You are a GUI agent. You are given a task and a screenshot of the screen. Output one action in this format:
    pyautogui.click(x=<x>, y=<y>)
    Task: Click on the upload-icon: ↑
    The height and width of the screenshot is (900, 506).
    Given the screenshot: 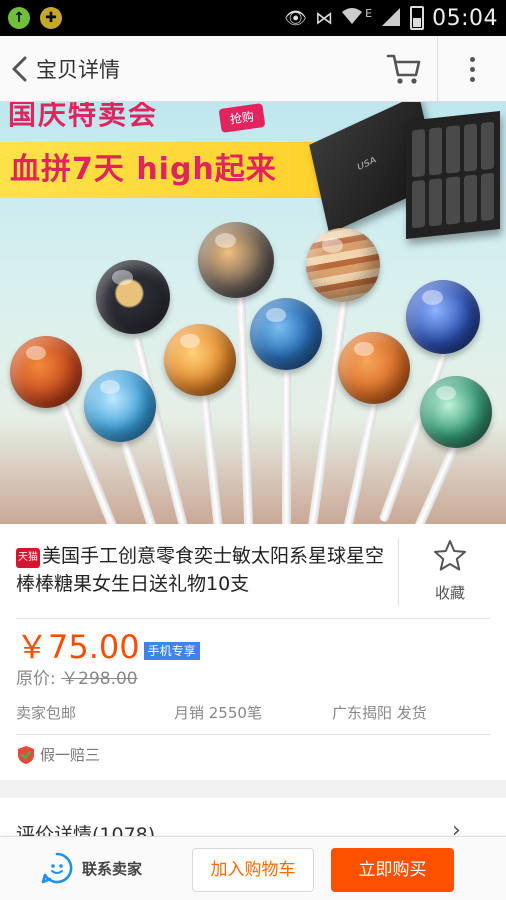 What is the action you would take?
    pyautogui.click(x=19, y=18)
    